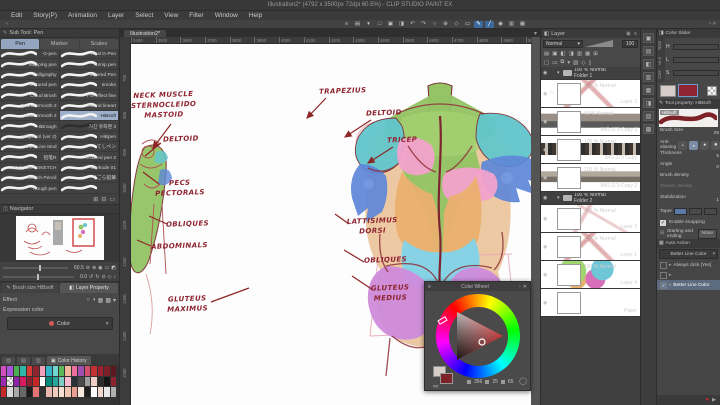 The height and width of the screenshot is (405, 720). I want to click on menu-item: Edit, so click(16, 15).